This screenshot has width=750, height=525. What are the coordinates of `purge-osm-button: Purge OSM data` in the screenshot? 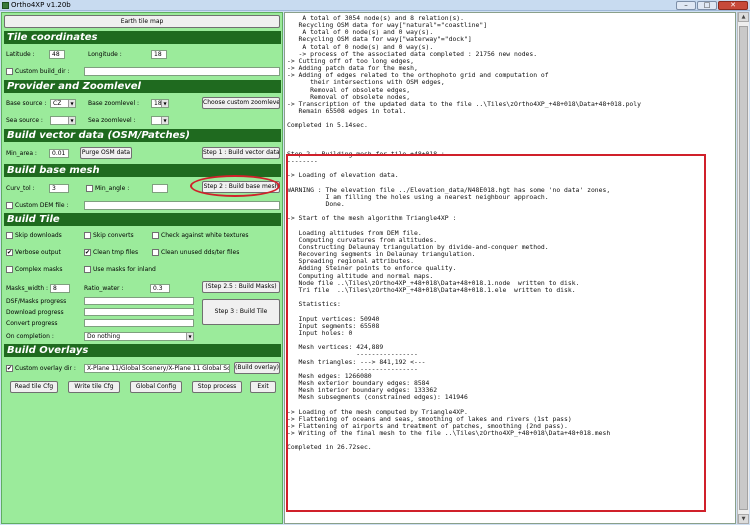 It's located at (106, 153).